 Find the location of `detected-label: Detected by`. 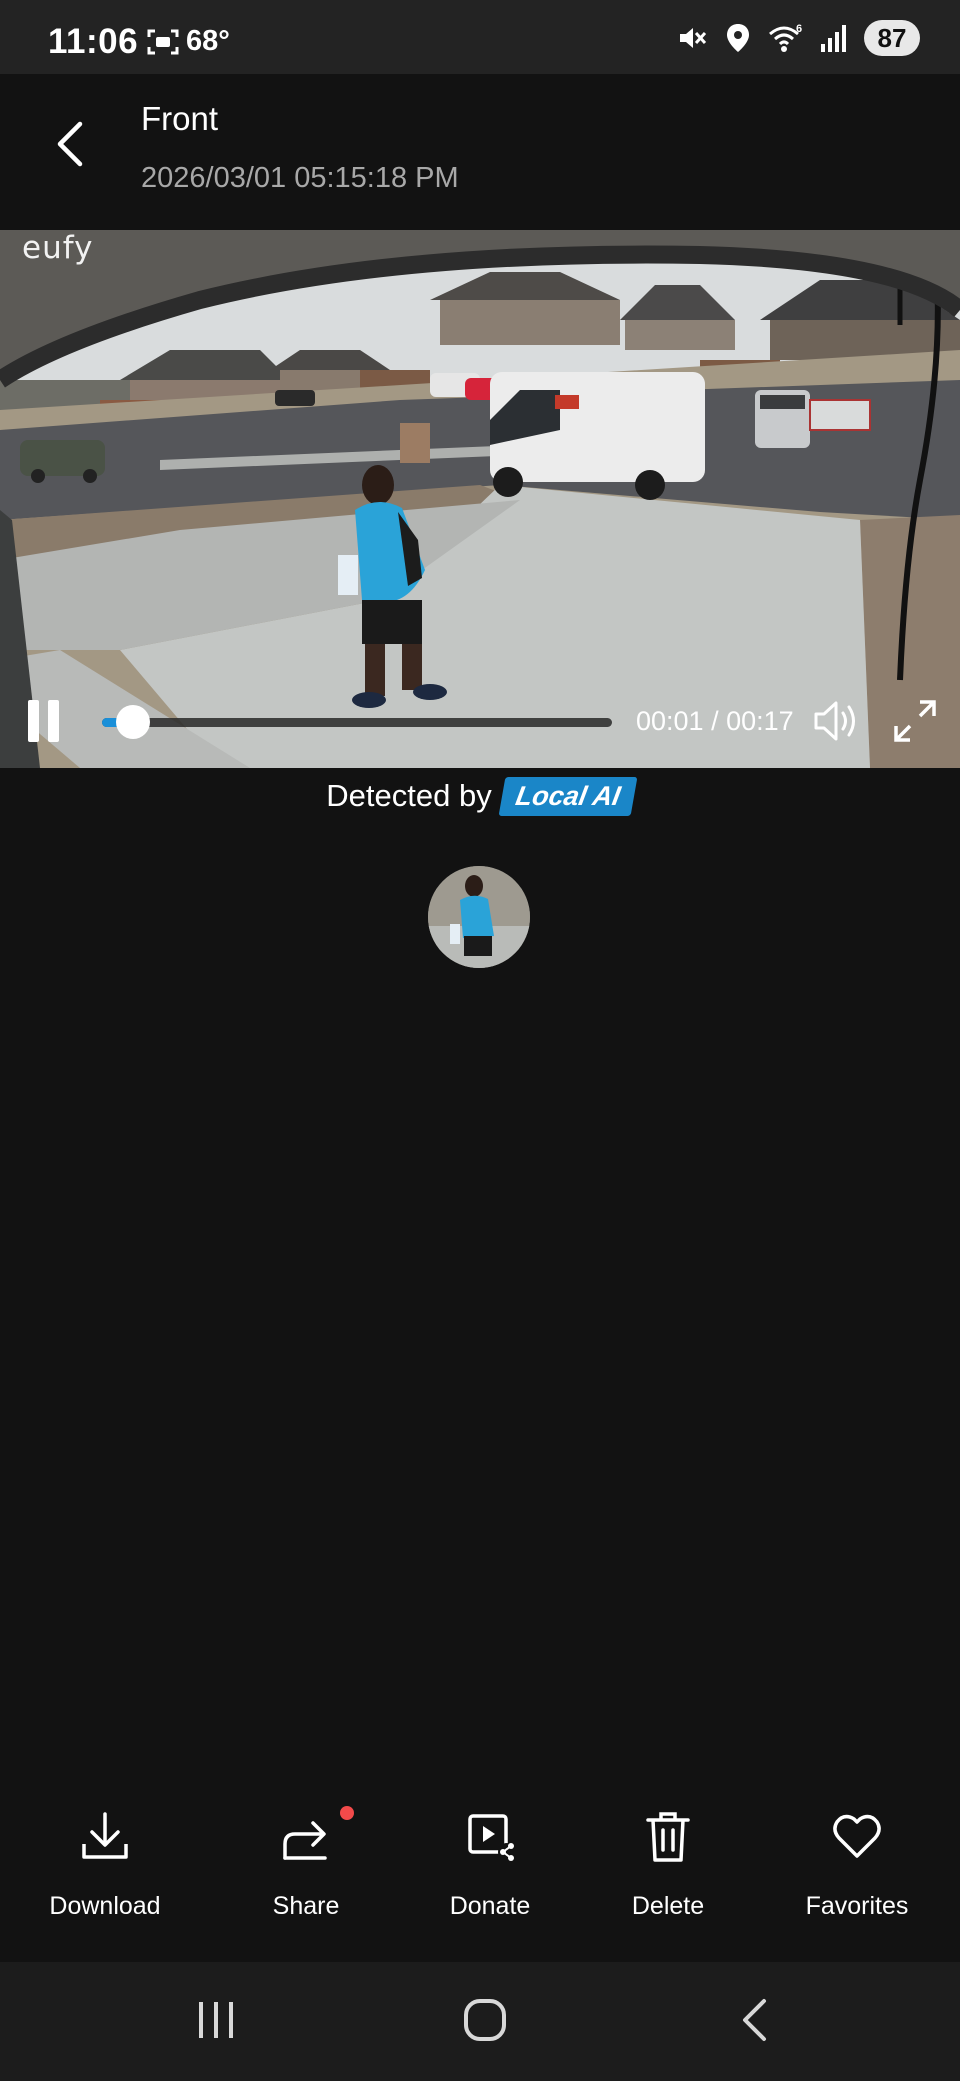

detected-label: Detected by is located at coordinates (409, 795).